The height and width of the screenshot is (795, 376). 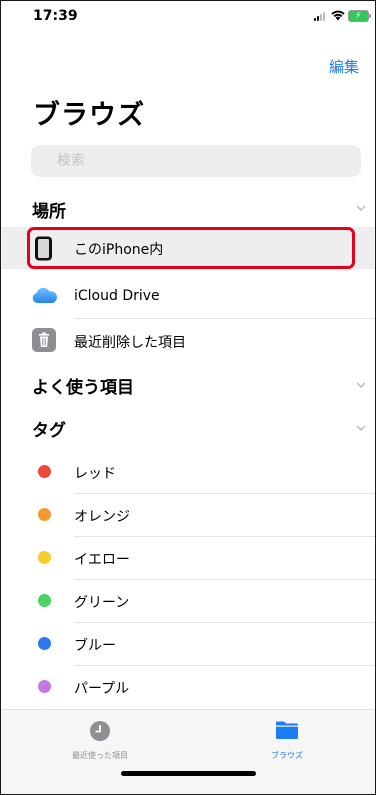 What do you see at coordinates (188, 773) in the screenshot?
I see `home-indicator` at bounding box center [188, 773].